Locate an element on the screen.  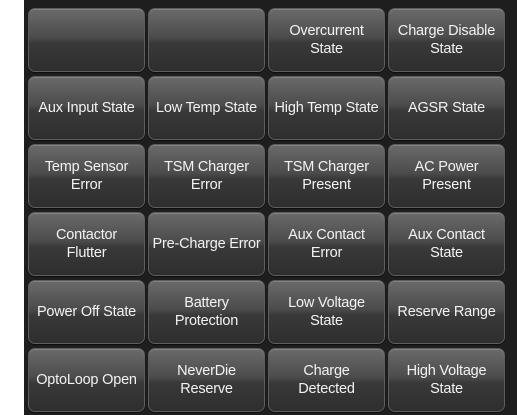
tile-label: High Voltage State is located at coordinates (446, 380).